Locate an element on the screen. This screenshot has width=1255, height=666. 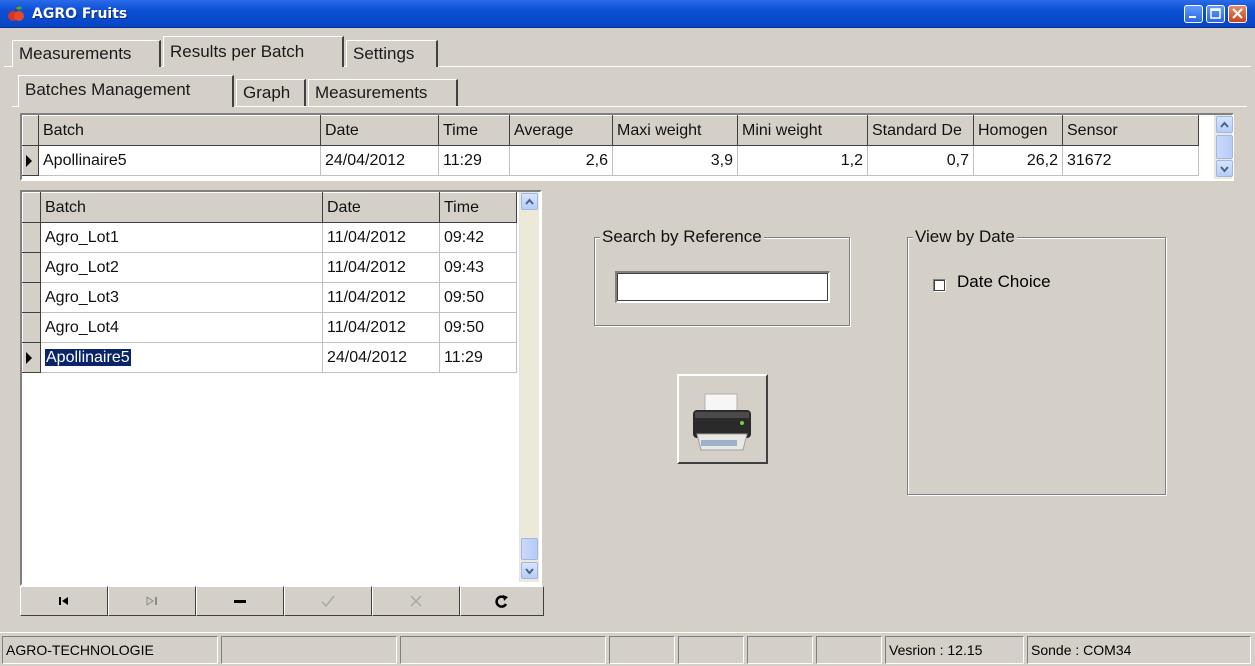
first-record-button is located at coordinates (64, 601).